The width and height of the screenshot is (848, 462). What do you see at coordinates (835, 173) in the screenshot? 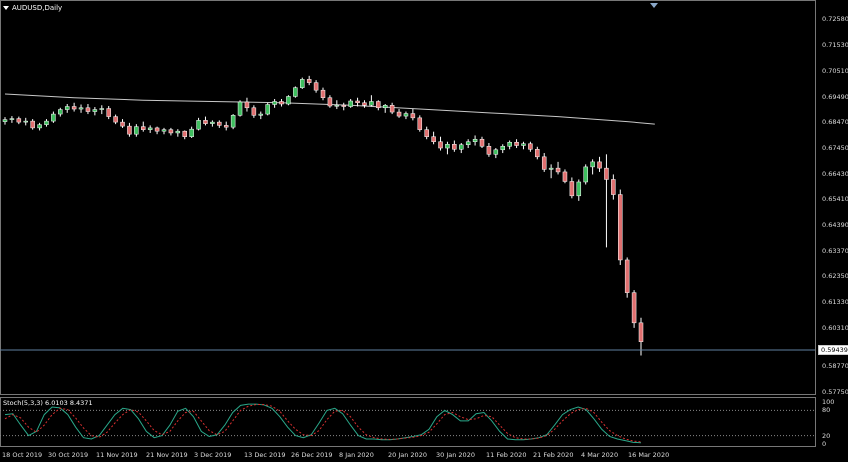
I see `price-axis-label: 0.66430` at bounding box center [835, 173].